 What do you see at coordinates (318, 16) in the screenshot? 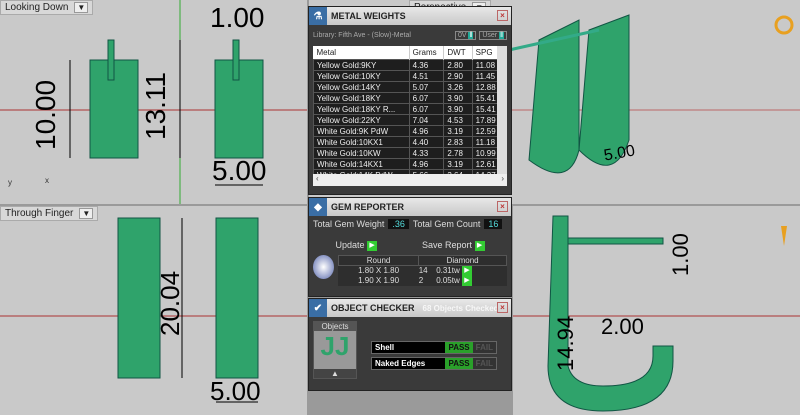
I see `flask-icon: ⚗` at bounding box center [318, 16].